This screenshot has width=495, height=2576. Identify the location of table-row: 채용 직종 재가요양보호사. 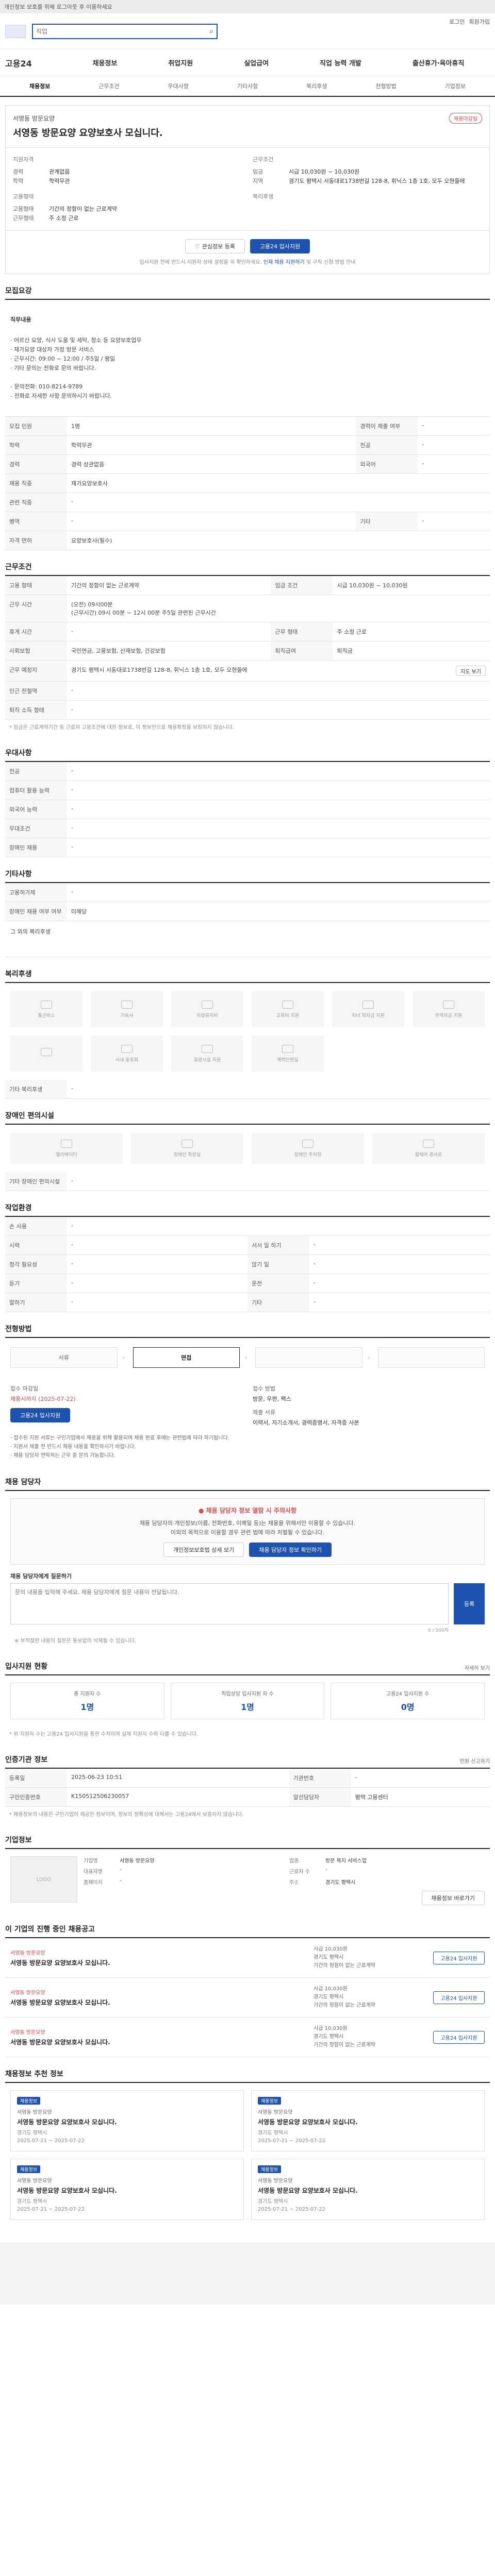
(247, 483).